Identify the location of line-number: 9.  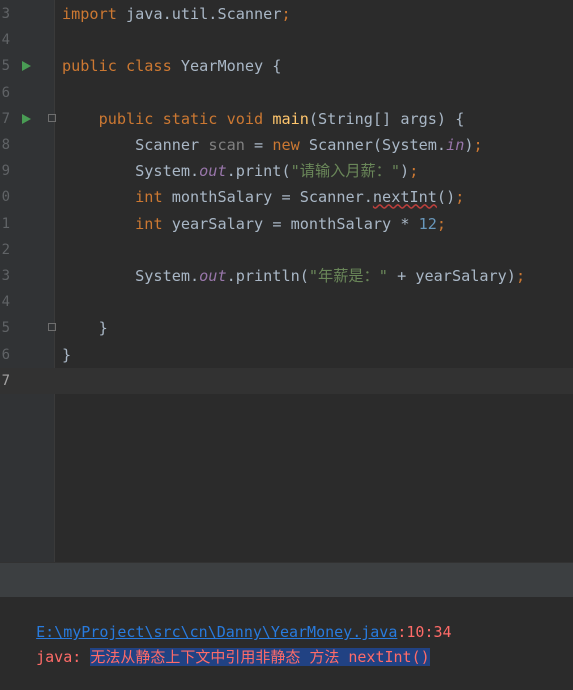
(5, 171).